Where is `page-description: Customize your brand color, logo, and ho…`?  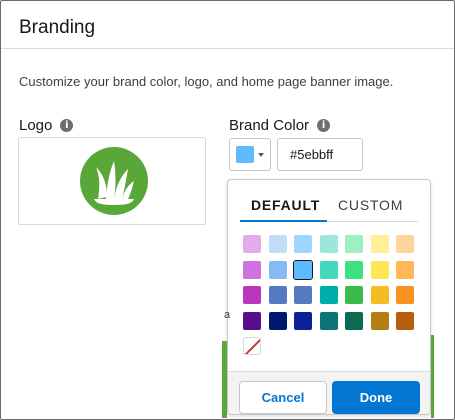 page-description: Customize your brand color, logo, and ho… is located at coordinates (206, 81).